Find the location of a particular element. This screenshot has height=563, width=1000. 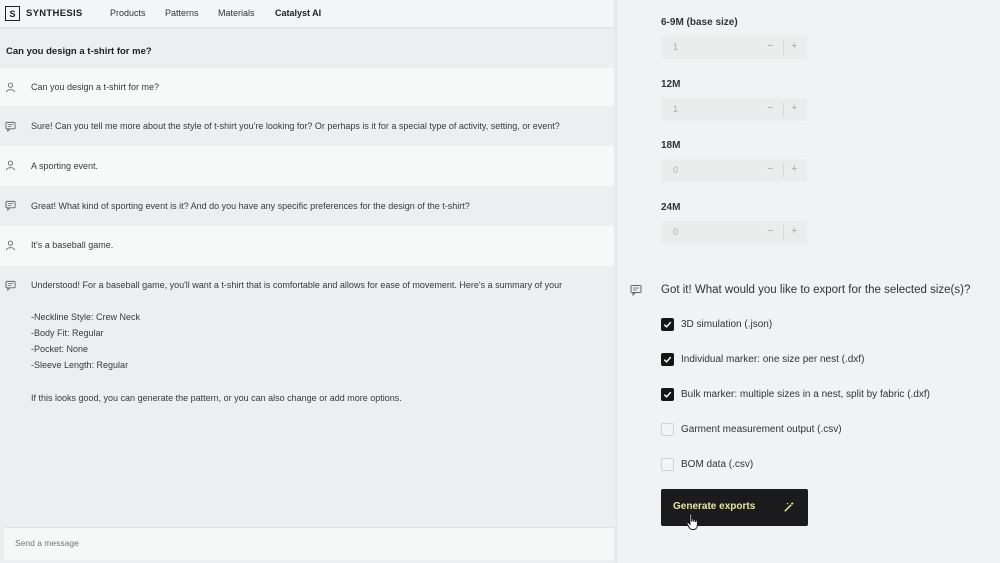

export-option-bom-data: BOM data (.csv) is located at coordinates (707, 464).